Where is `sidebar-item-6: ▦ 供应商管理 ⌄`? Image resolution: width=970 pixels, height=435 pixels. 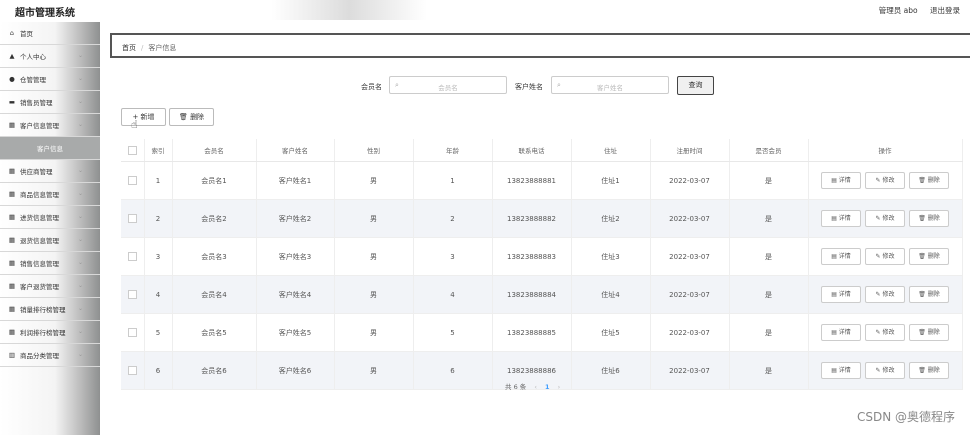
sidebar-item-6: ▦ 供应商管理 ⌄ is located at coordinates (50, 171).